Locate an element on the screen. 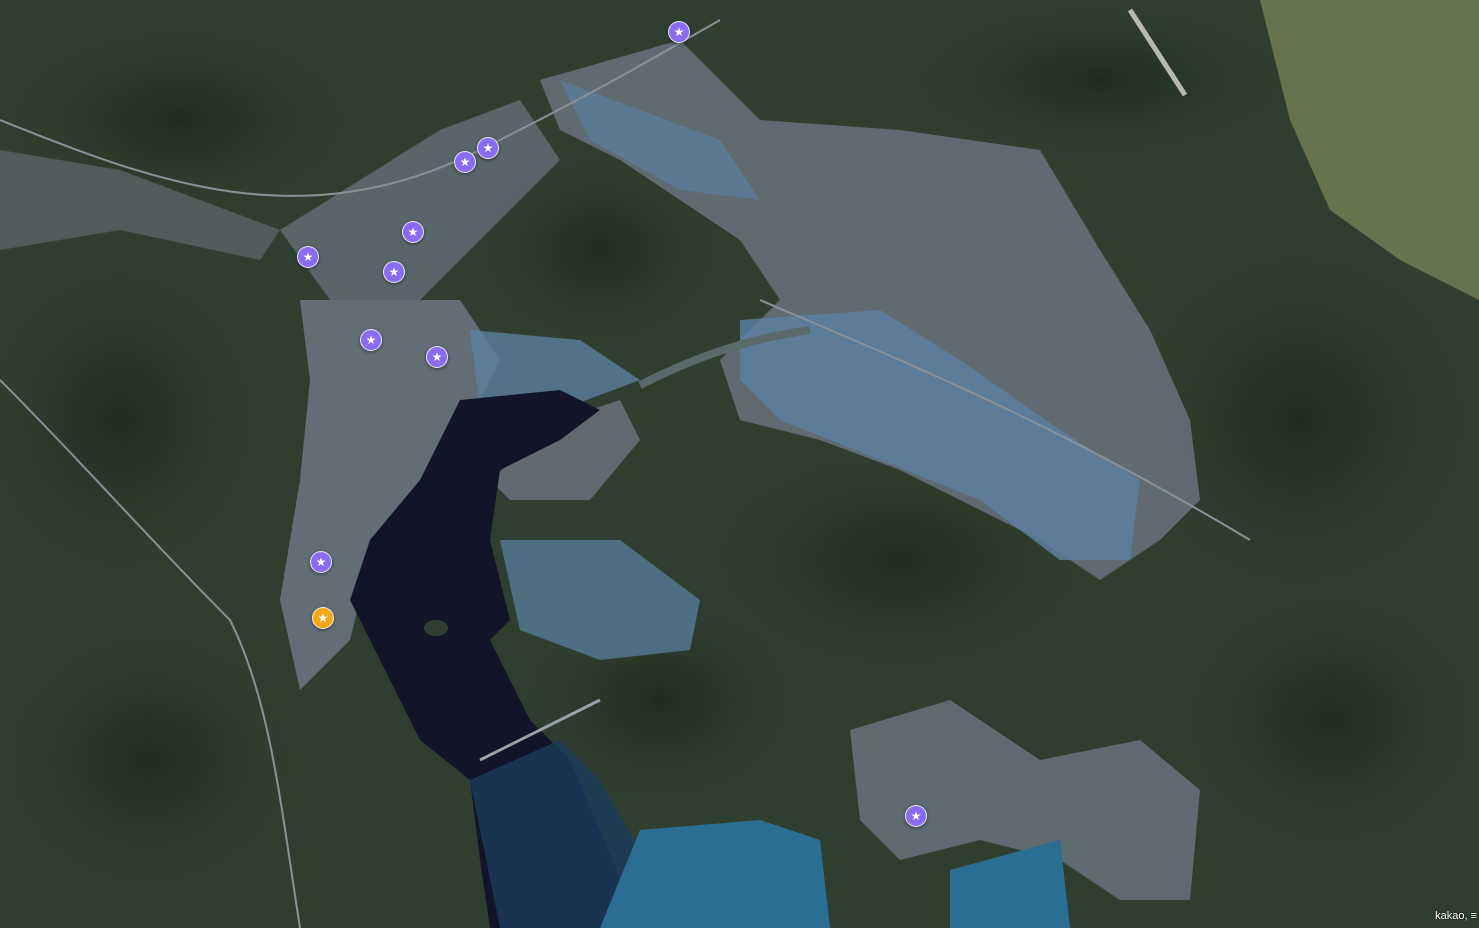  map-marker-selected: ★ is located at coordinates (323, 618).